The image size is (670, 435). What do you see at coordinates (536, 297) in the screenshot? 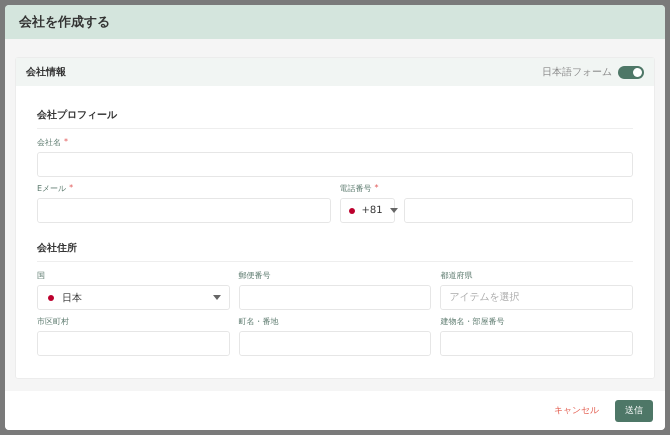
I see `input-field: アイテムを選択` at bounding box center [536, 297].